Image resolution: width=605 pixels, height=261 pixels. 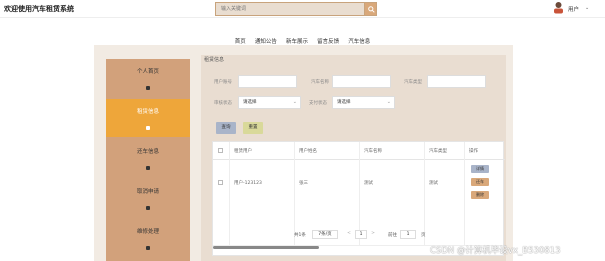 What do you see at coordinates (480, 195) in the screenshot?
I see `delete-button: 删除` at bounding box center [480, 195].